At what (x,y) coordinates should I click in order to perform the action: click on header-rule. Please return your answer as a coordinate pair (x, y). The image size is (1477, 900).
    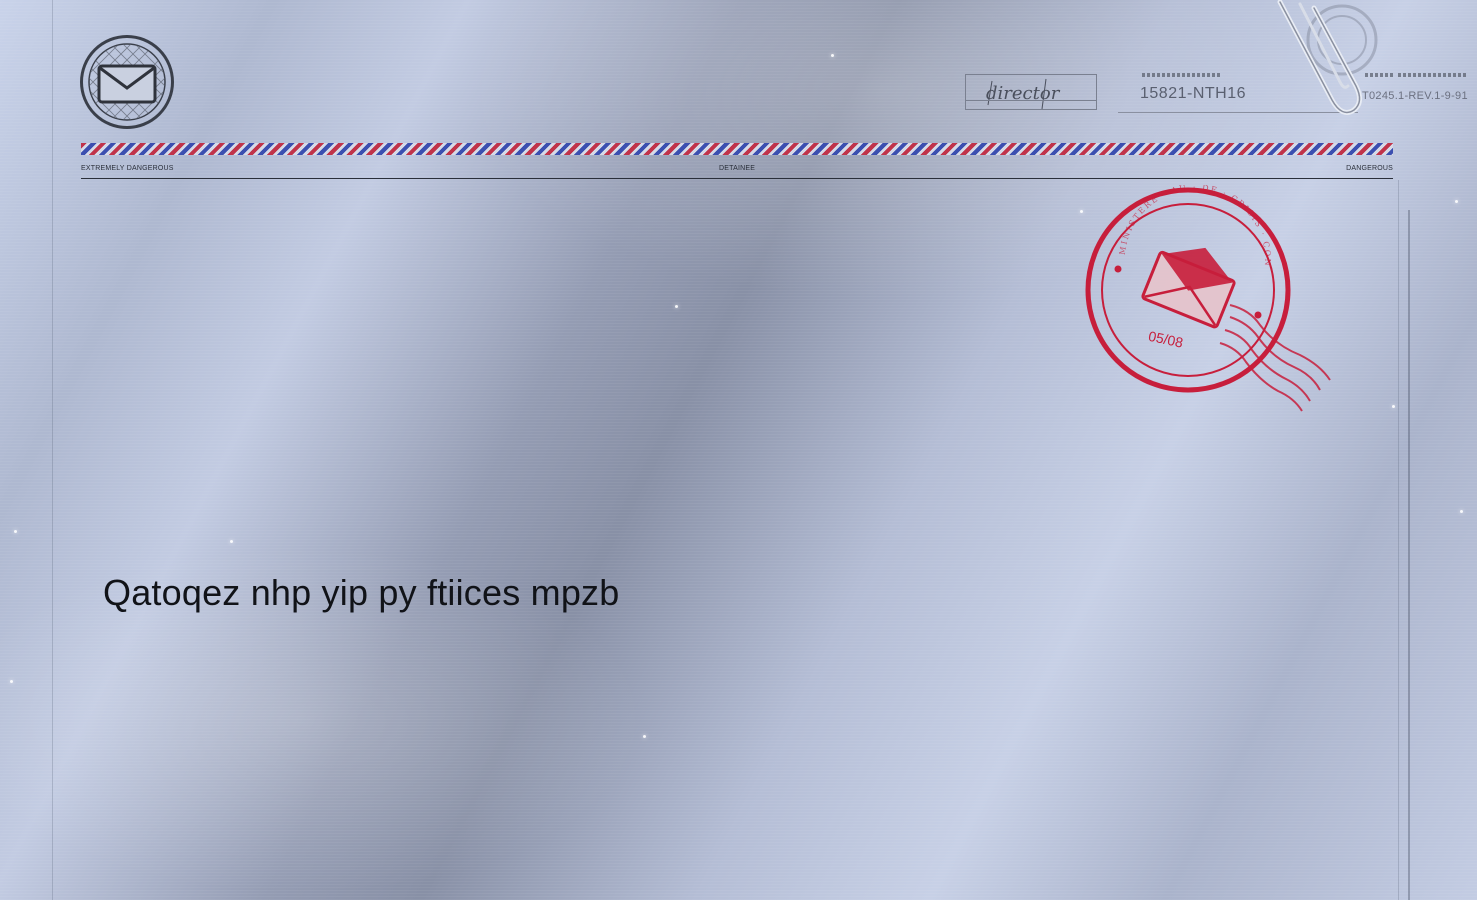
    Looking at the image, I should click on (737, 178).